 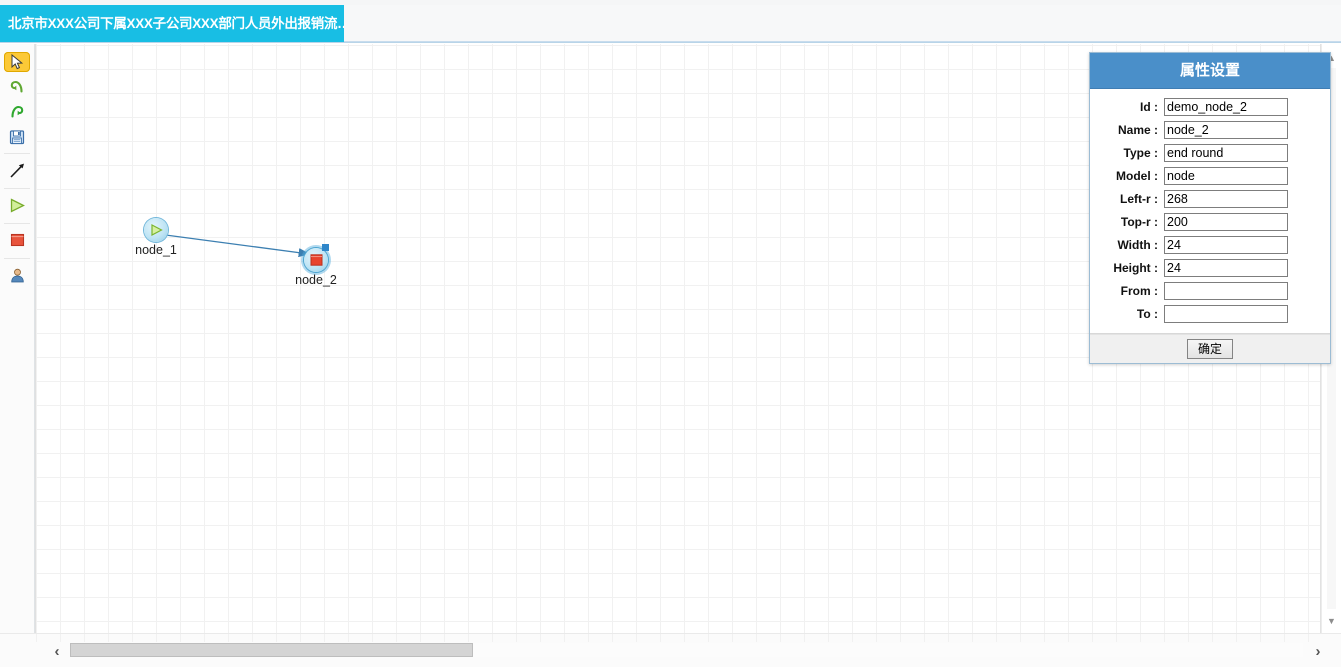 What do you see at coordinates (1226, 313) in the screenshot?
I see `to-field` at bounding box center [1226, 313].